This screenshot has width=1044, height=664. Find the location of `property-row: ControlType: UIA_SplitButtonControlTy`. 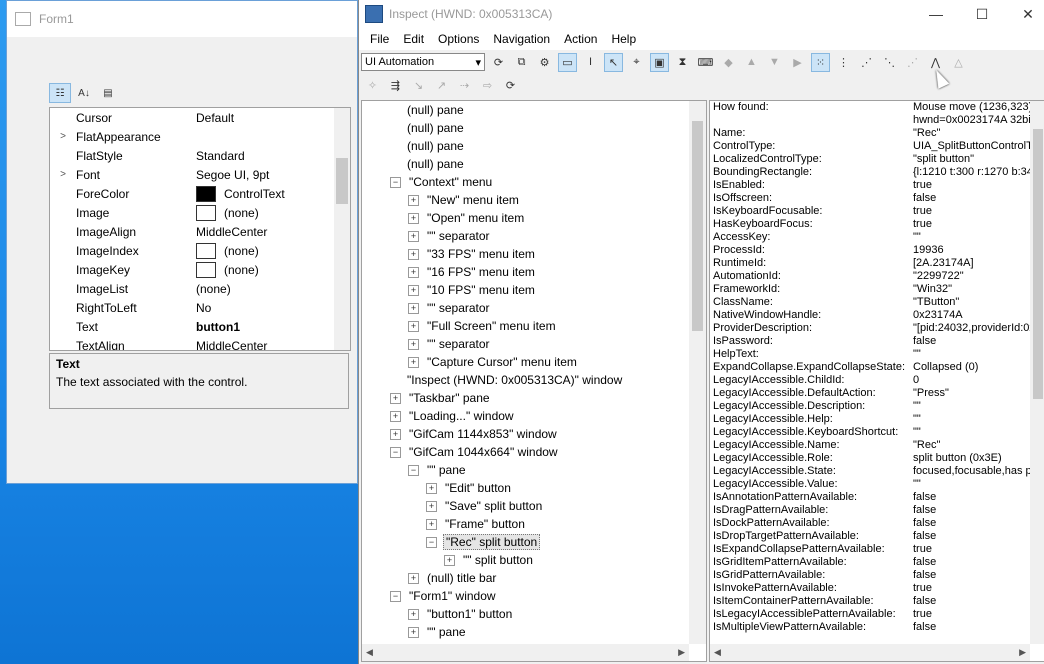

property-row: ControlType: UIA_SplitButtonControlTy is located at coordinates (877, 146).